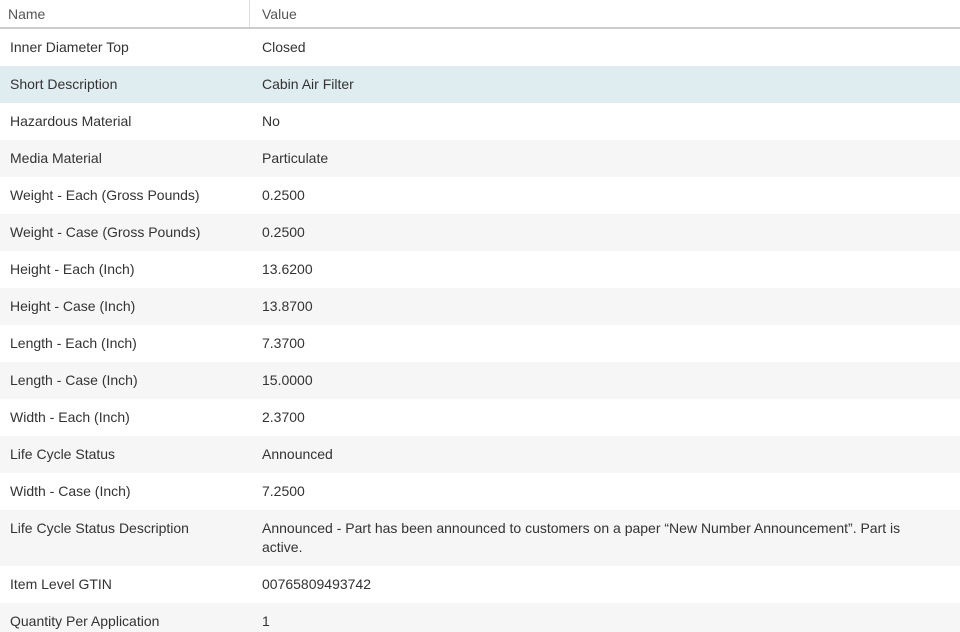 The image size is (960, 632). Describe the element at coordinates (85, 621) in the screenshot. I see `row-name-cell: Quantity Per Application` at that location.